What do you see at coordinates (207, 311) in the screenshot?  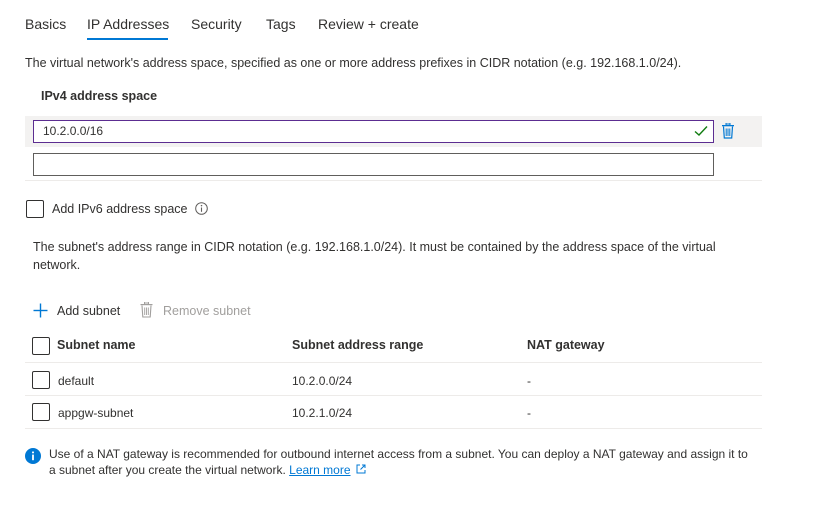 I see `remove-subnet-button: Remove subnet` at bounding box center [207, 311].